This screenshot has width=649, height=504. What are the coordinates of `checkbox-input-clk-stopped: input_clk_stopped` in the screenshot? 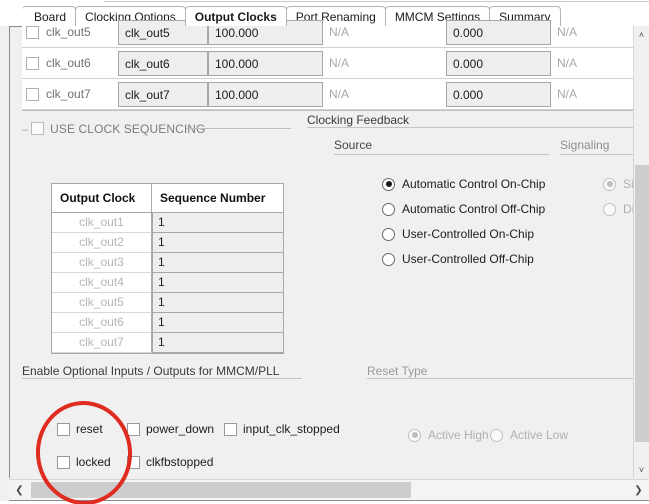 It's located at (282, 429).